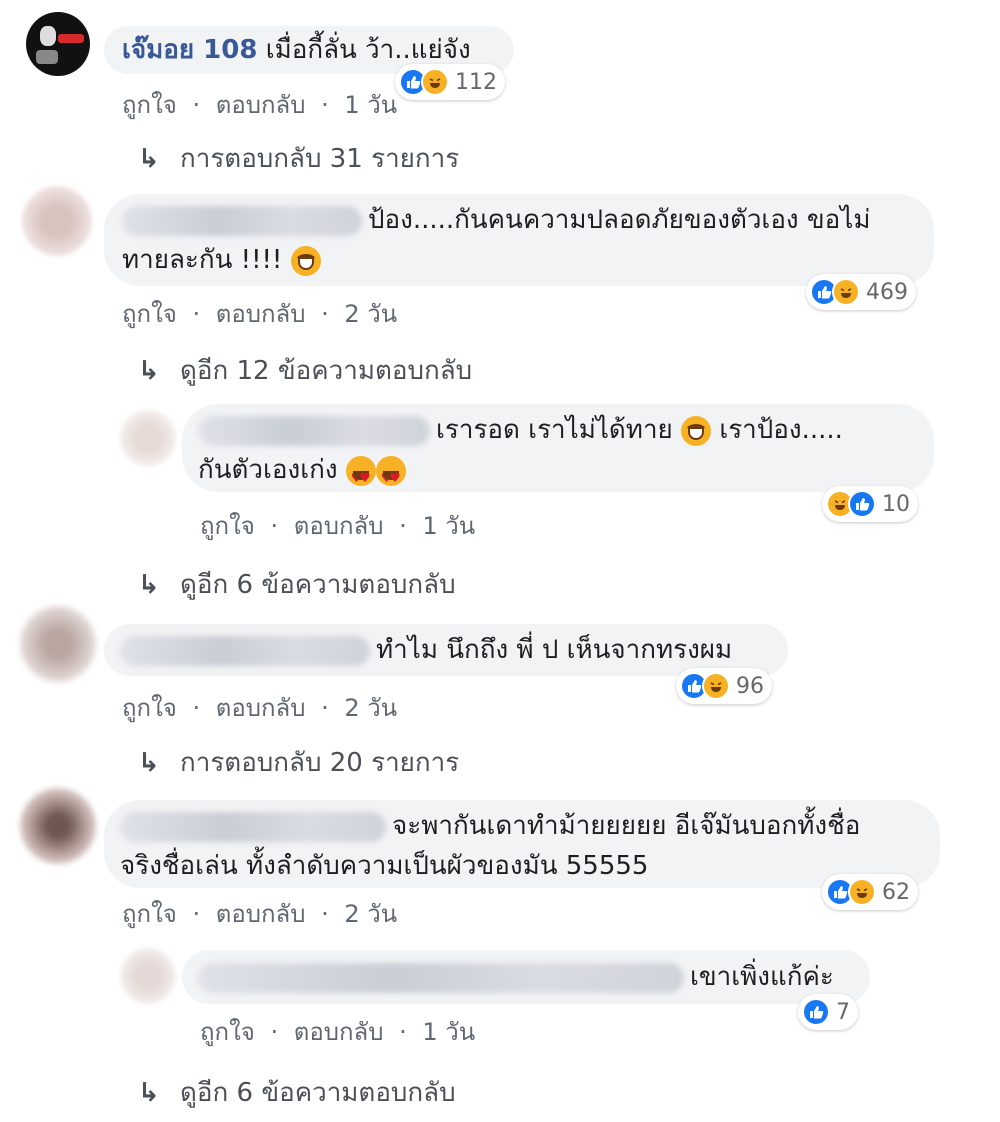 This screenshot has height=1122, width=1000. I want to click on reaction-count: 469, so click(887, 292).